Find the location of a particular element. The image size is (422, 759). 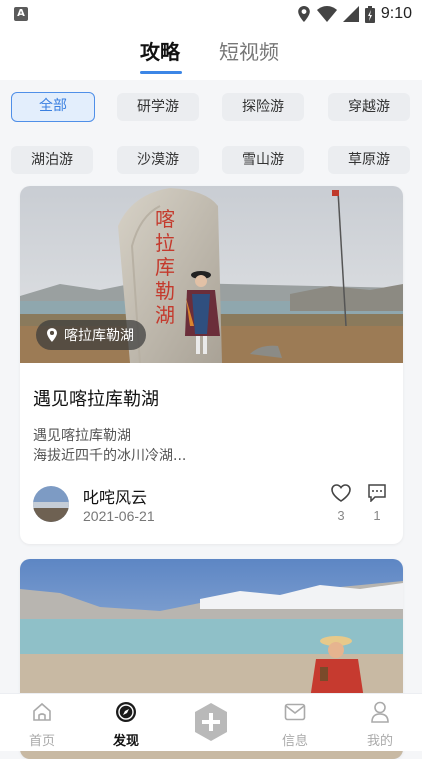

status-icons: 9:10 is located at coordinates (354, 14).